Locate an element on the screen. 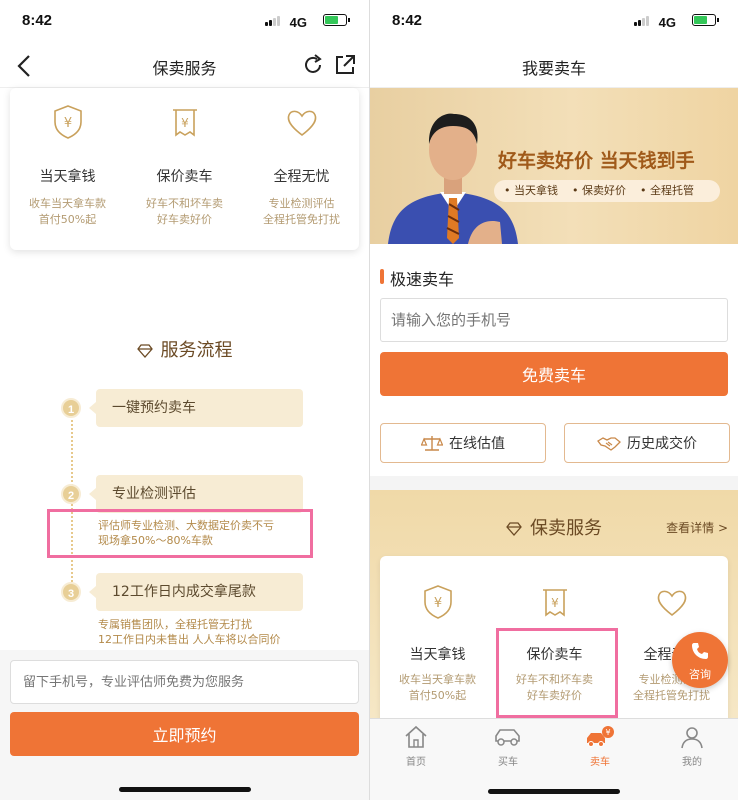 Image resolution: width=738 pixels, height=800 pixels. step-desc-line: 专属销售团队，全程托管无打扰 is located at coordinates (175, 624).